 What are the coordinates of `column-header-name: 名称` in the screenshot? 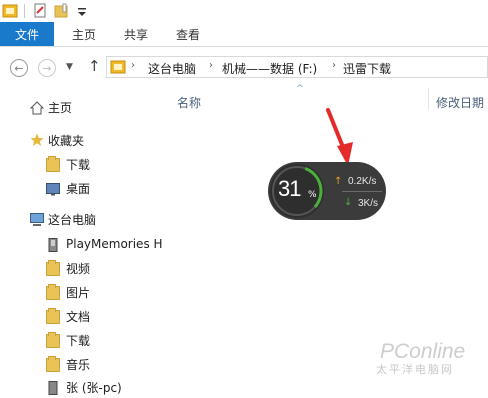 It's located at (189, 102).